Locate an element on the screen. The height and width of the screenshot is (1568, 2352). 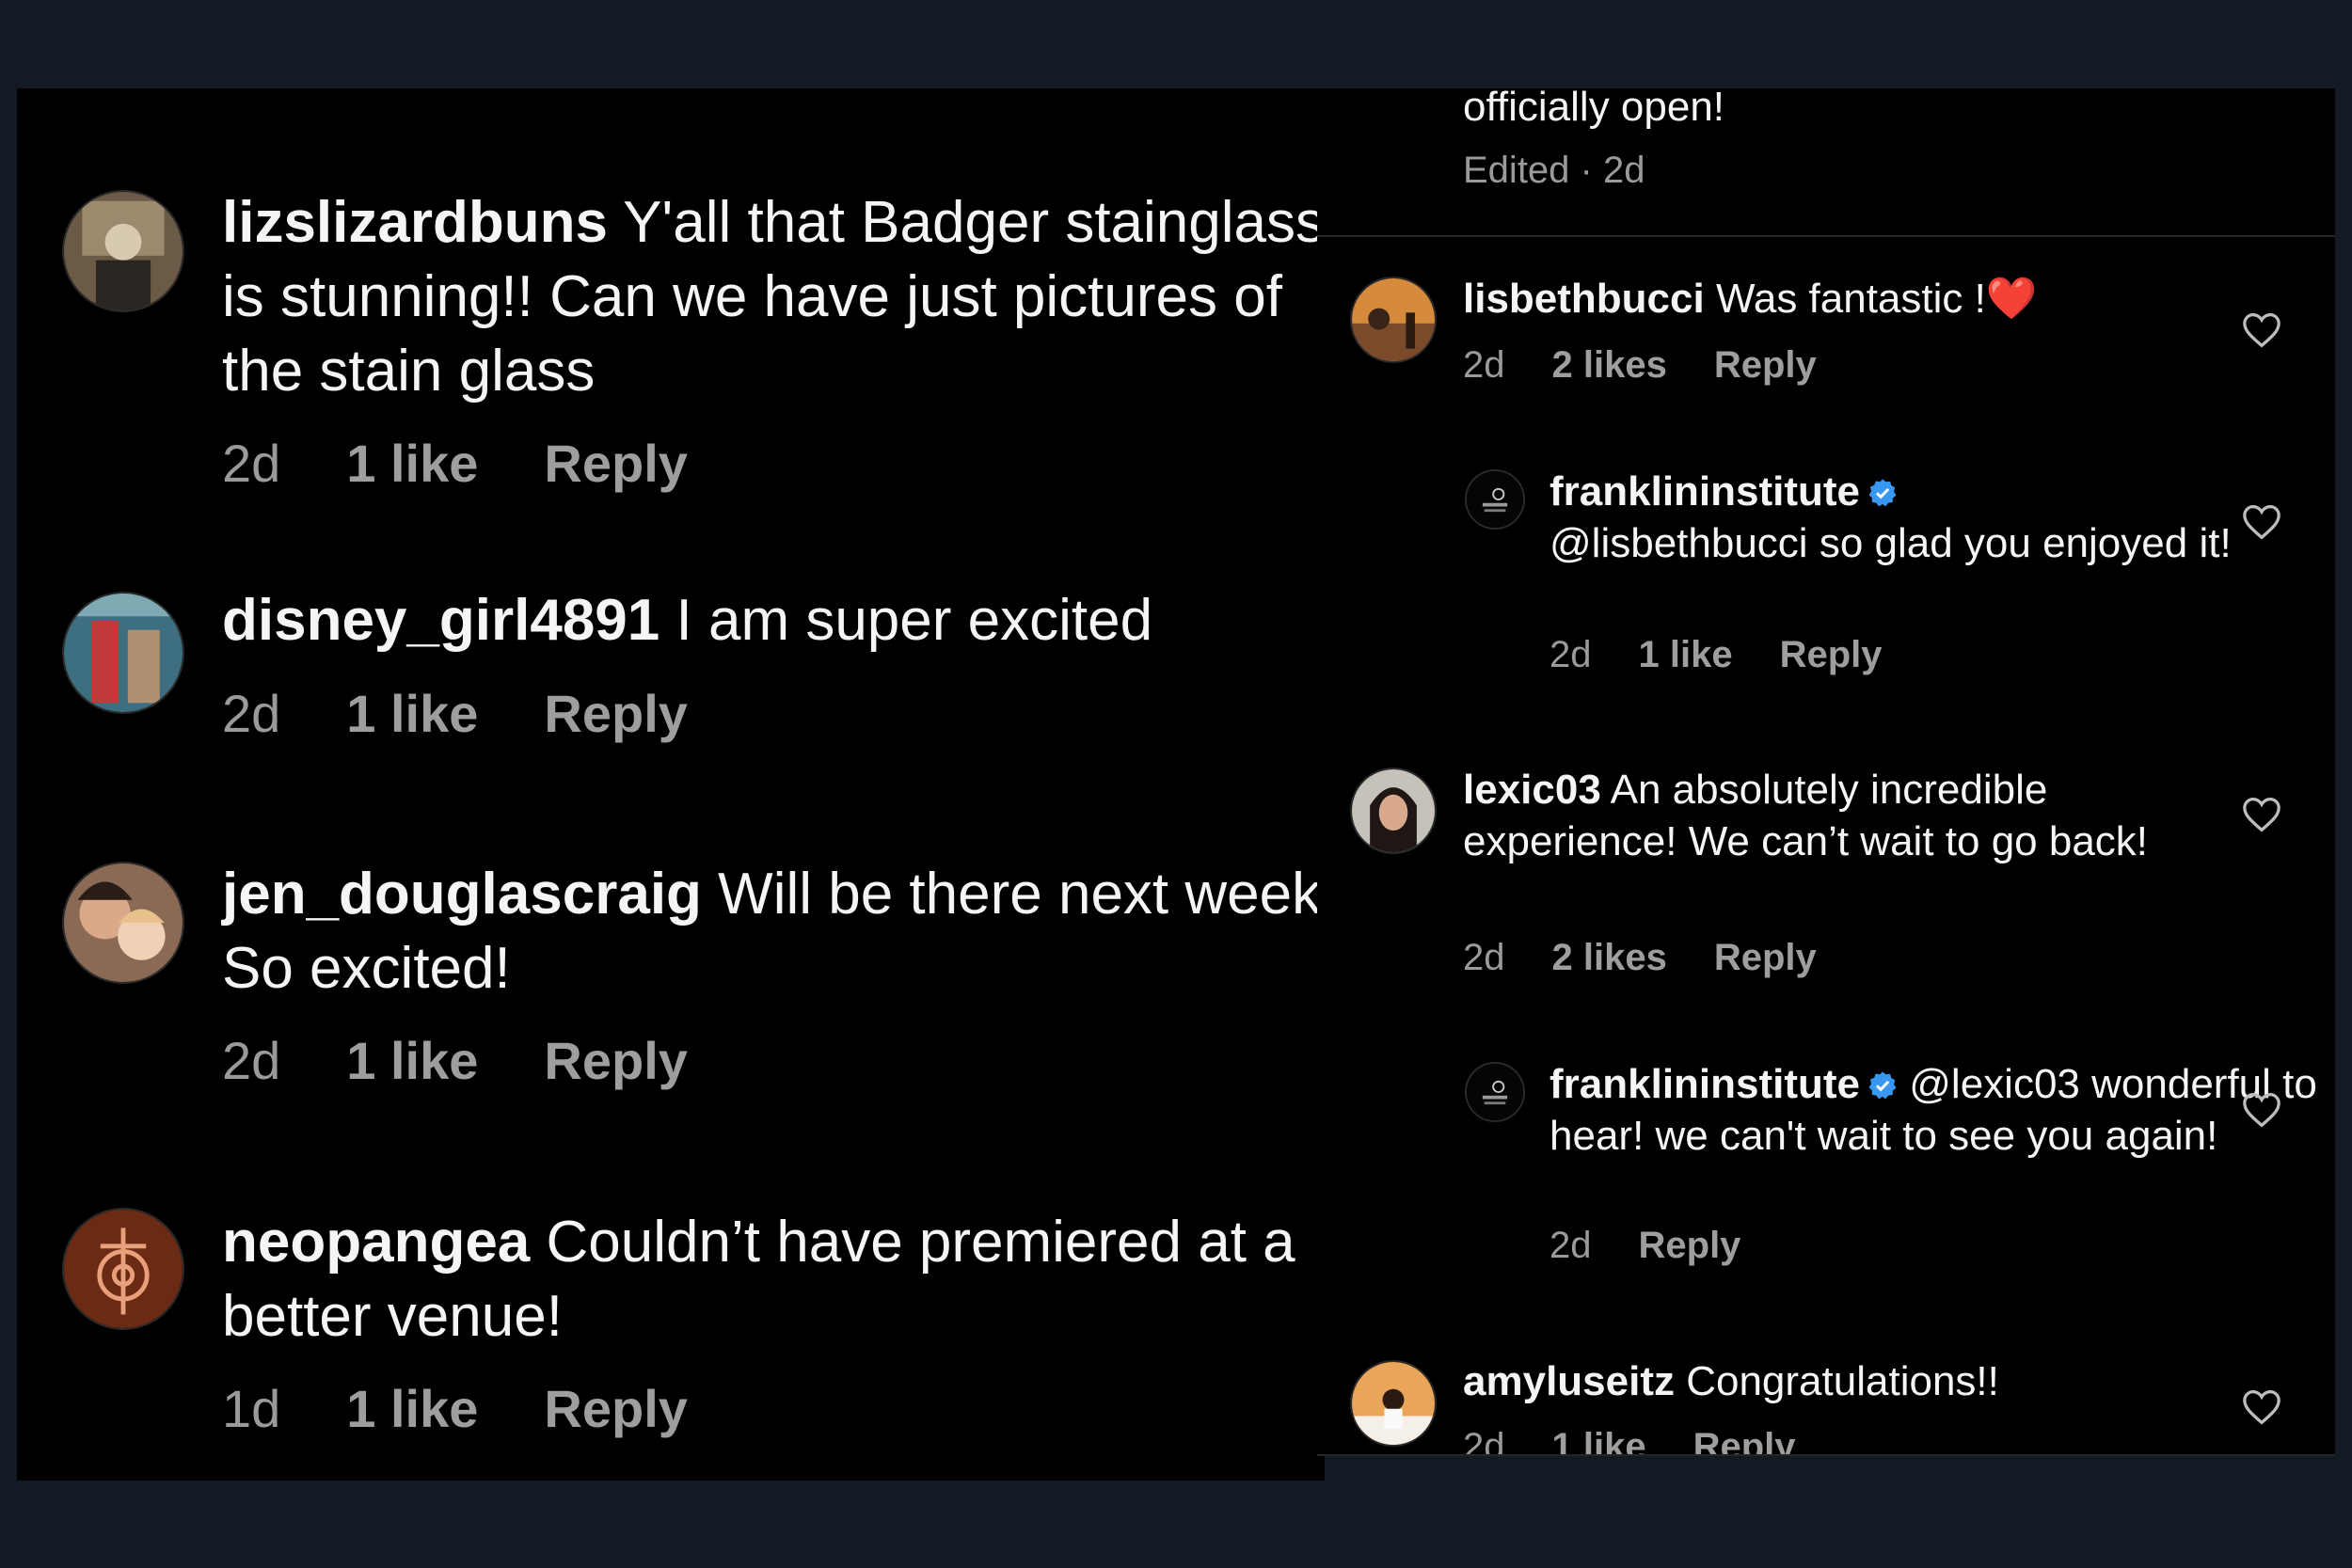
comment-username: amyluseitz is located at coordinates (1569, 1381).